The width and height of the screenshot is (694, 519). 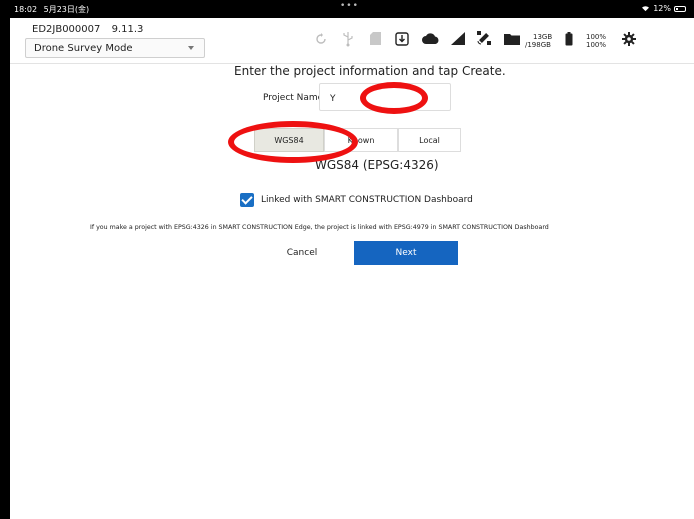 What do you see at coordinates (349, 6) in the screenshot?
I see `multitask-dots-icon: •••` at bounding box center [349, 6].